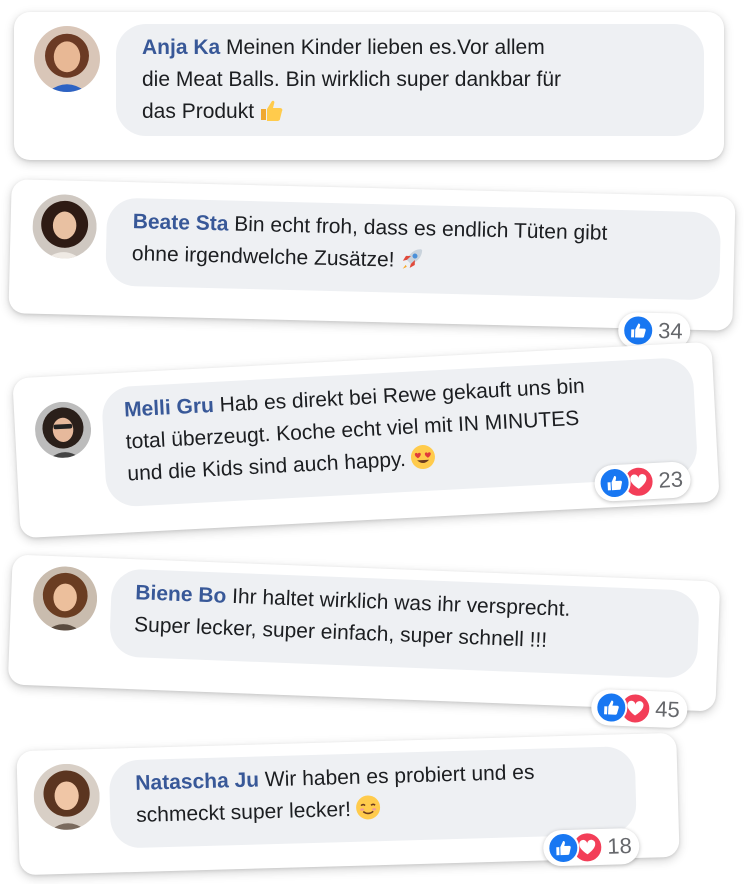  Describe the element at coordinates (243, 812) in the screenshot. I see `comment-line: schmeckt super lecker!` at that location.